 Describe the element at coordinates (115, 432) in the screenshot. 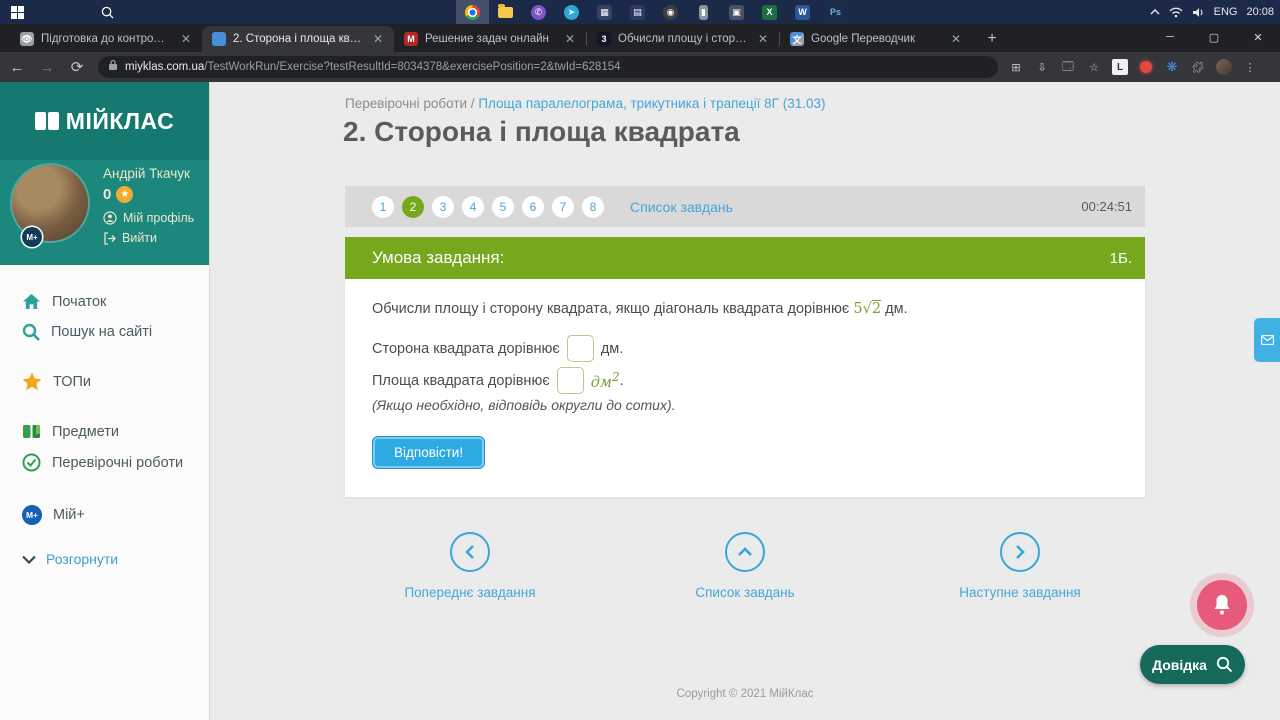

I see `sidebar-item-subjects: Предмети` at that location.